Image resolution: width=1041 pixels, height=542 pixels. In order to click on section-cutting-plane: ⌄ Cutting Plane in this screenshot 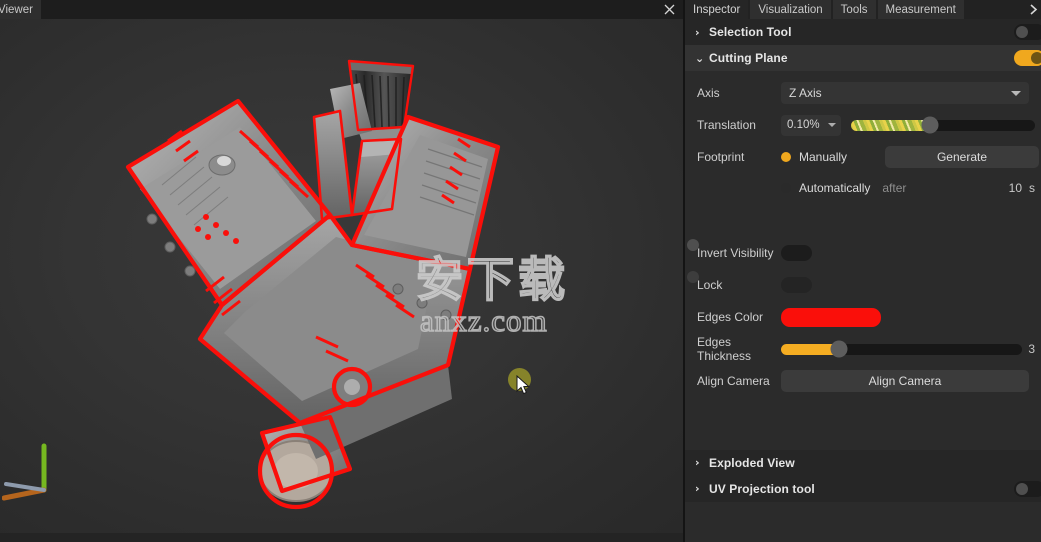, I will do `click(863, 58)`.